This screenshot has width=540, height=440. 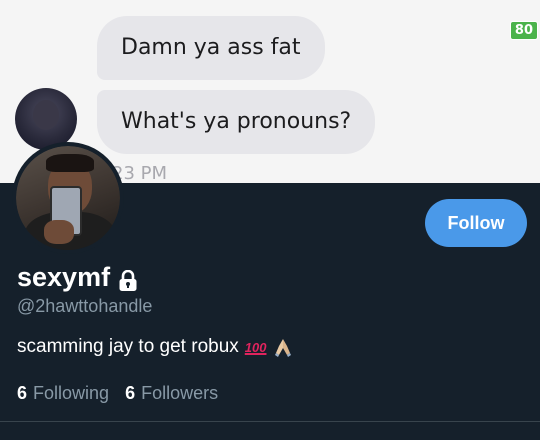 What do you see at coordinates (117, 393) in the screenshot?
I see `follow-stats: 6 Following 6 Followers` at bounding box center [117, 393].